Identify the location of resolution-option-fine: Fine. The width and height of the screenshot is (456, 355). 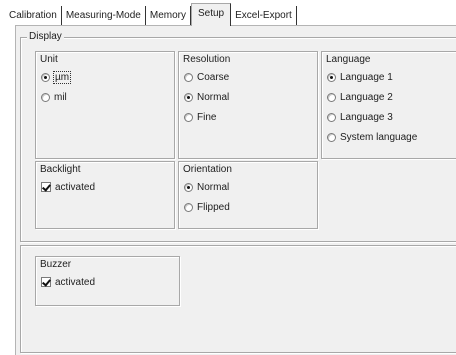
(200, 117).